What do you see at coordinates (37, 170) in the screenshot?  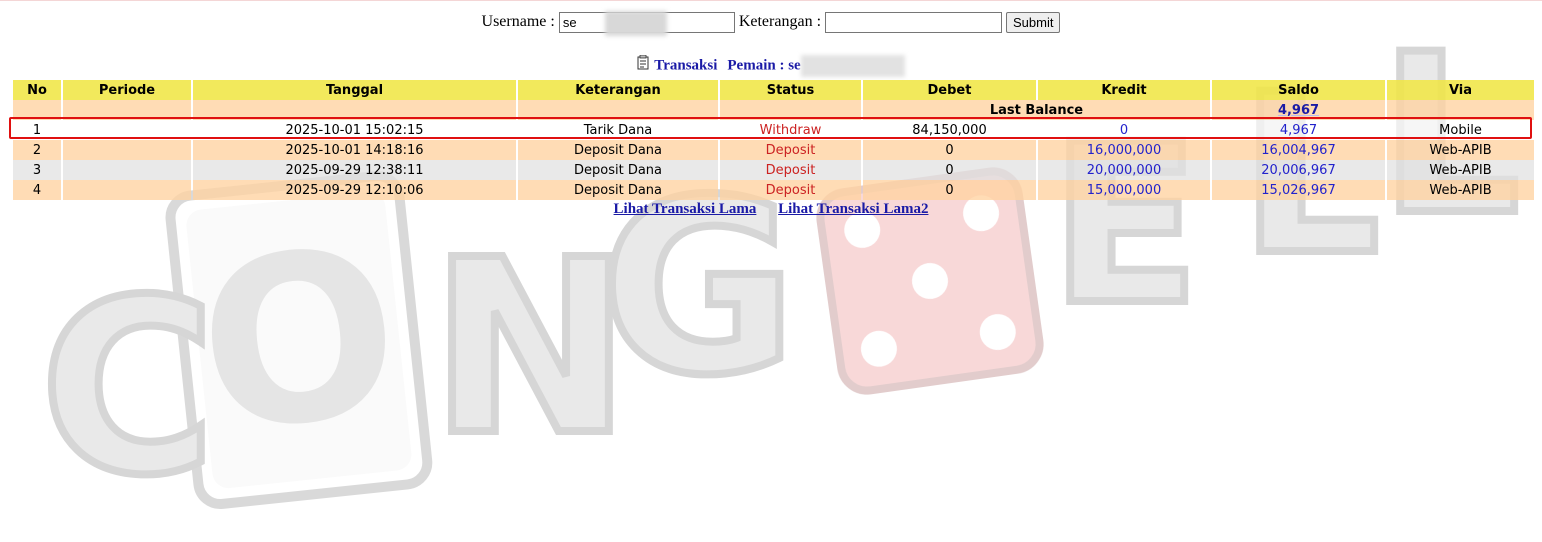 I see `cell-no: 3` at bounding box center [37, 170].